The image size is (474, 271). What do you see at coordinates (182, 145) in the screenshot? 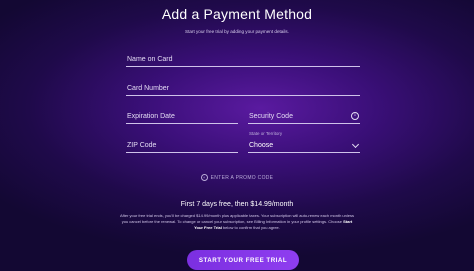
I see `zip-code-field: ZIP Code` at bounding box center [182, 145].